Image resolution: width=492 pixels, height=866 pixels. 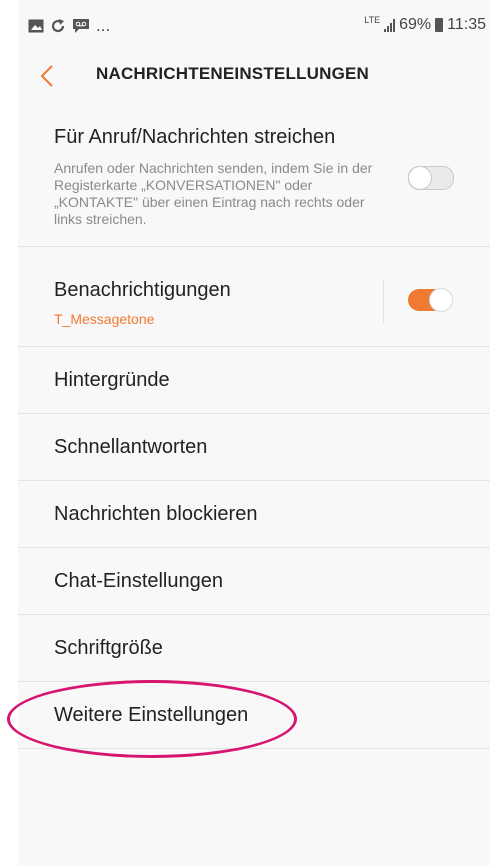 I want to click on back-button, so click(x=47, y=76).